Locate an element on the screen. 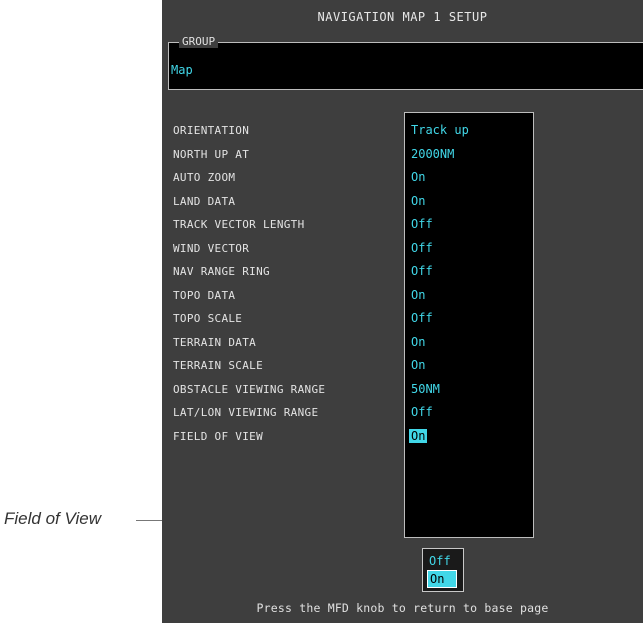  setting-label-wind-vector: WIND VECTOR is located at coordinates (211, 248).